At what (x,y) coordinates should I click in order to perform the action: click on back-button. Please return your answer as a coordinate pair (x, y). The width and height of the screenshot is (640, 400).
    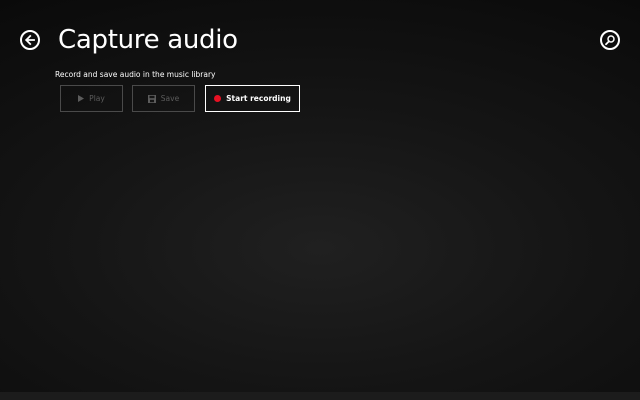
    Looking at the image, I should click on (30, 40).